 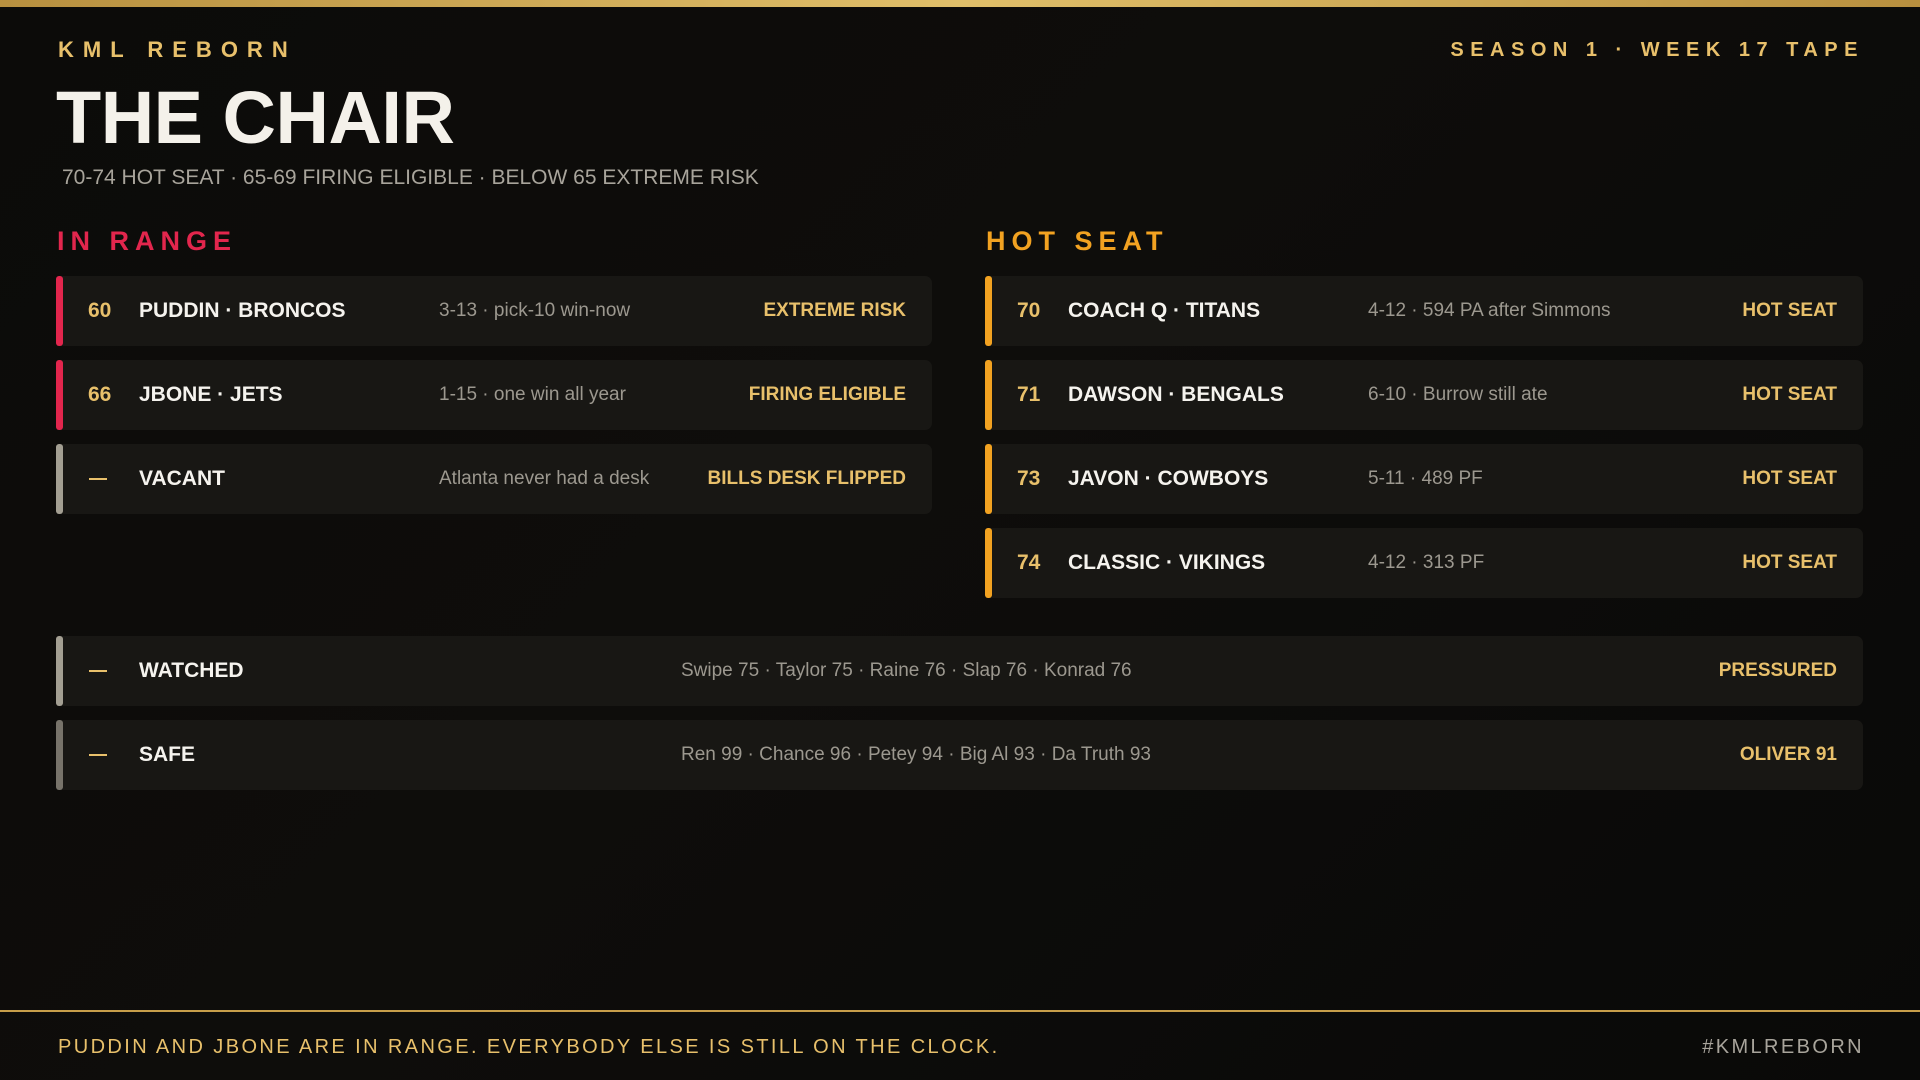 What do you see at coordinates (1783, 1047) in the screenshot?
I see `footer-hashtag: #KMLREBORN` at bounding box center [1783, 1047].